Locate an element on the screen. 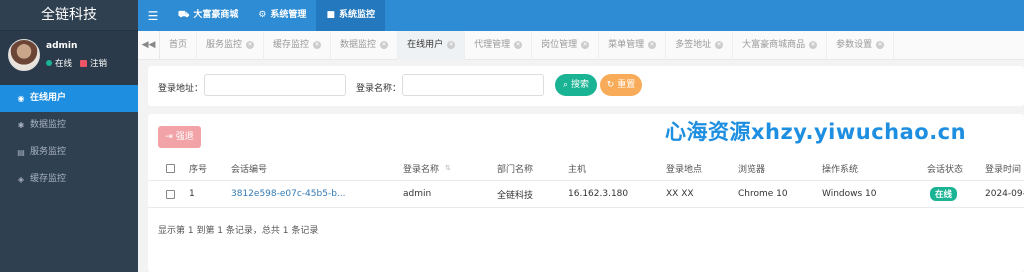  tab-agent-admin: 代理管理 ✕ is located at coordinates (499, 45).